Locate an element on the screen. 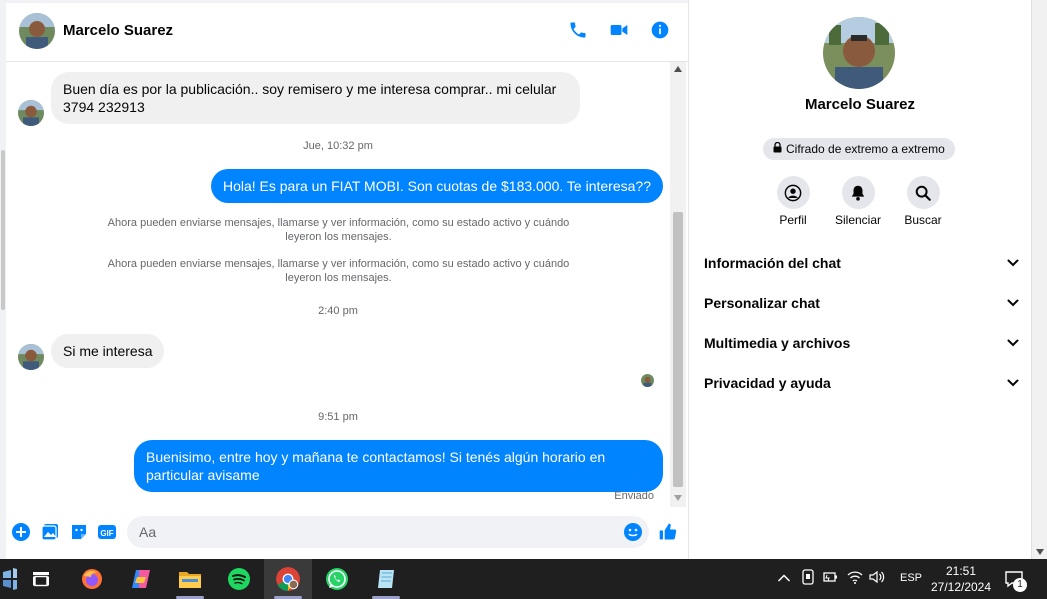 This screenshot has width=1047, height=599. chat-header: Marcelo Suarez is located at coordinates (347, 31).